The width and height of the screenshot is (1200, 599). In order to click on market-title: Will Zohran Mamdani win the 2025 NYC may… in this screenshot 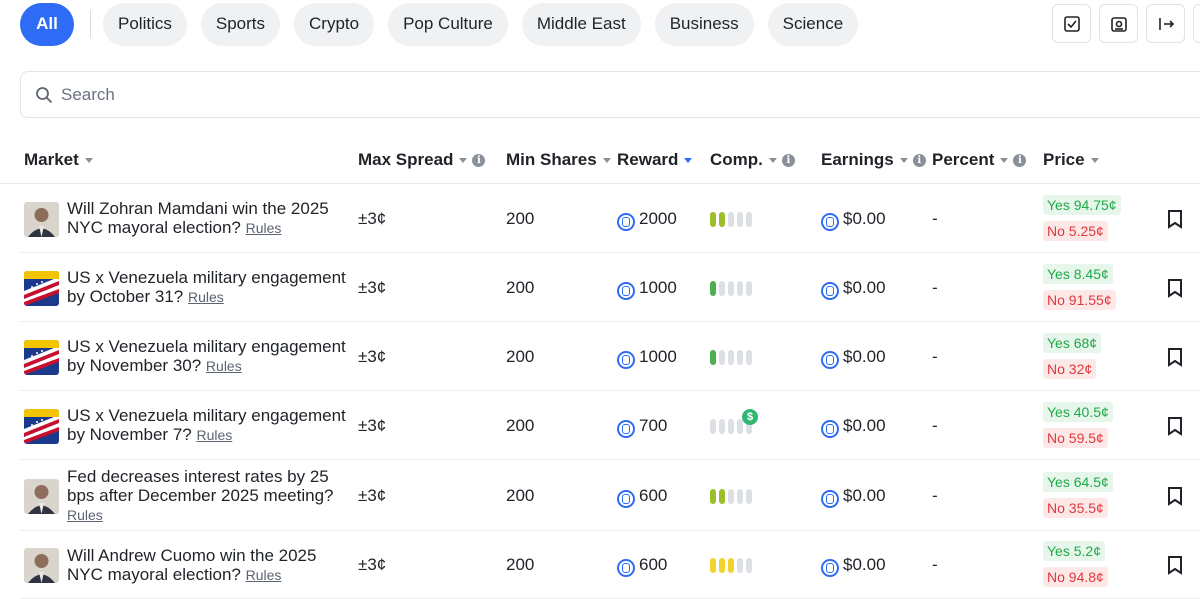, I will do `click(212, 218)`.